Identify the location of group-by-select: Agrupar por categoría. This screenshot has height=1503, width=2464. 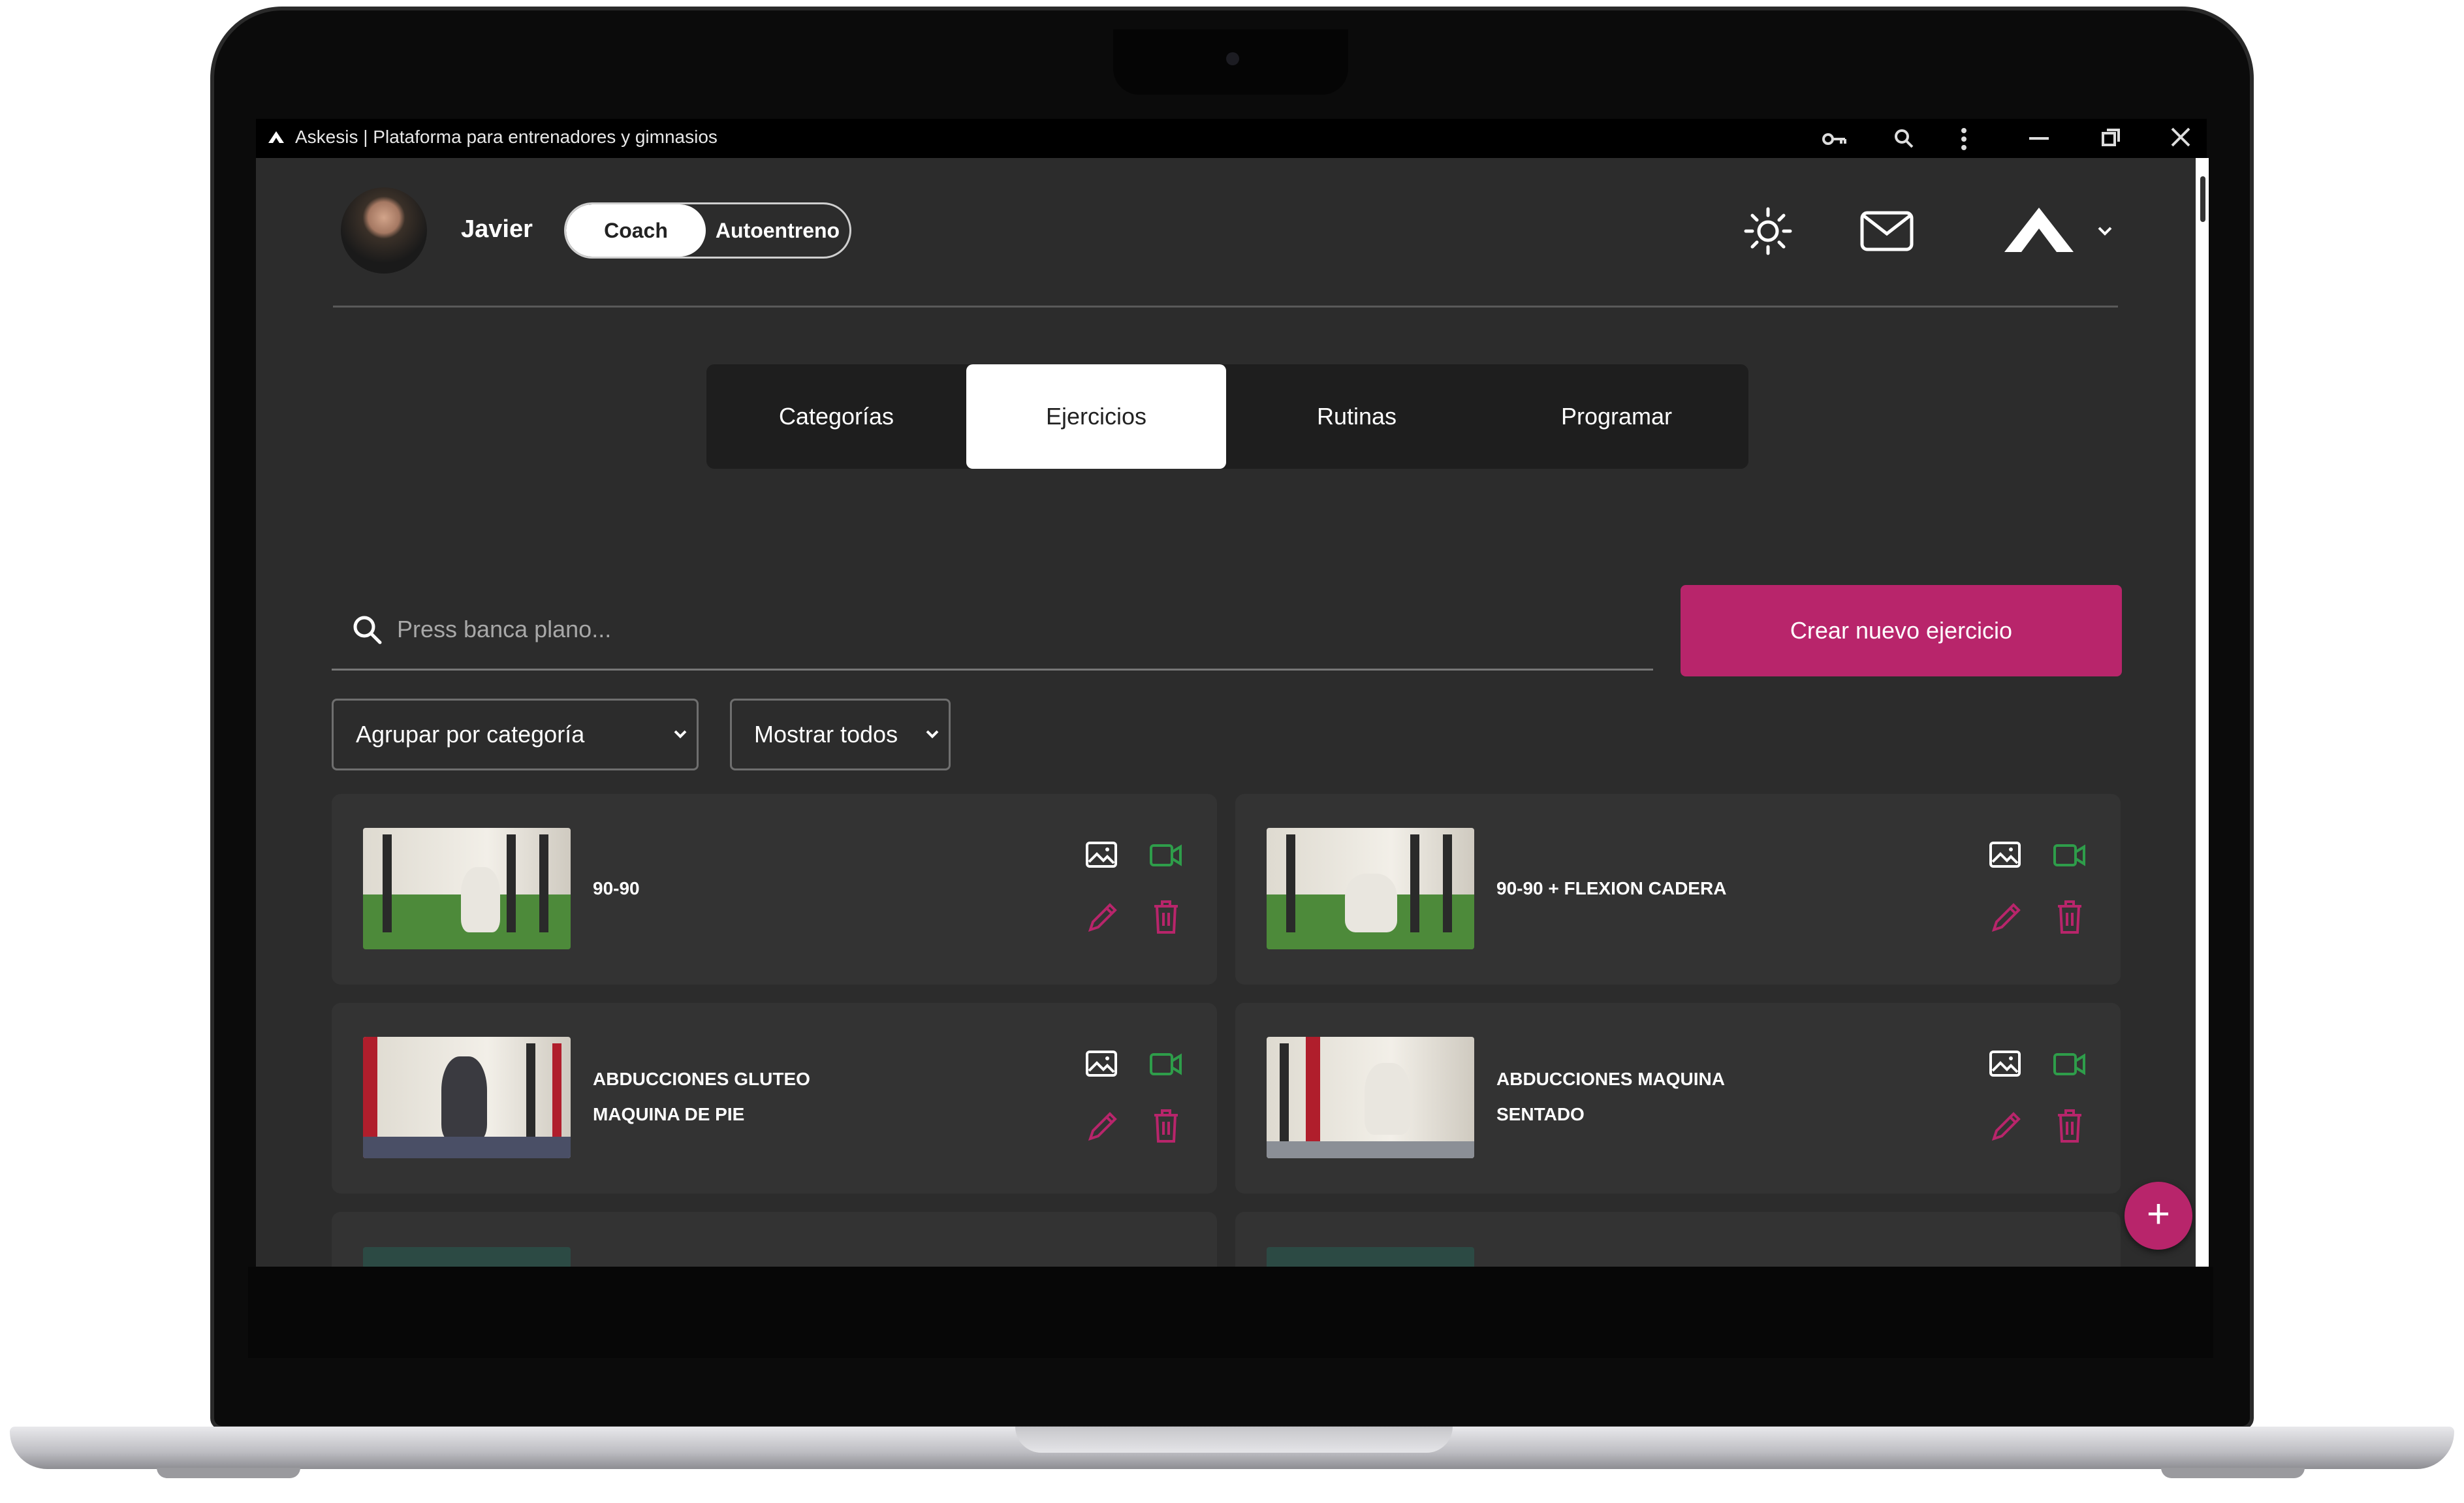
(515, 734).